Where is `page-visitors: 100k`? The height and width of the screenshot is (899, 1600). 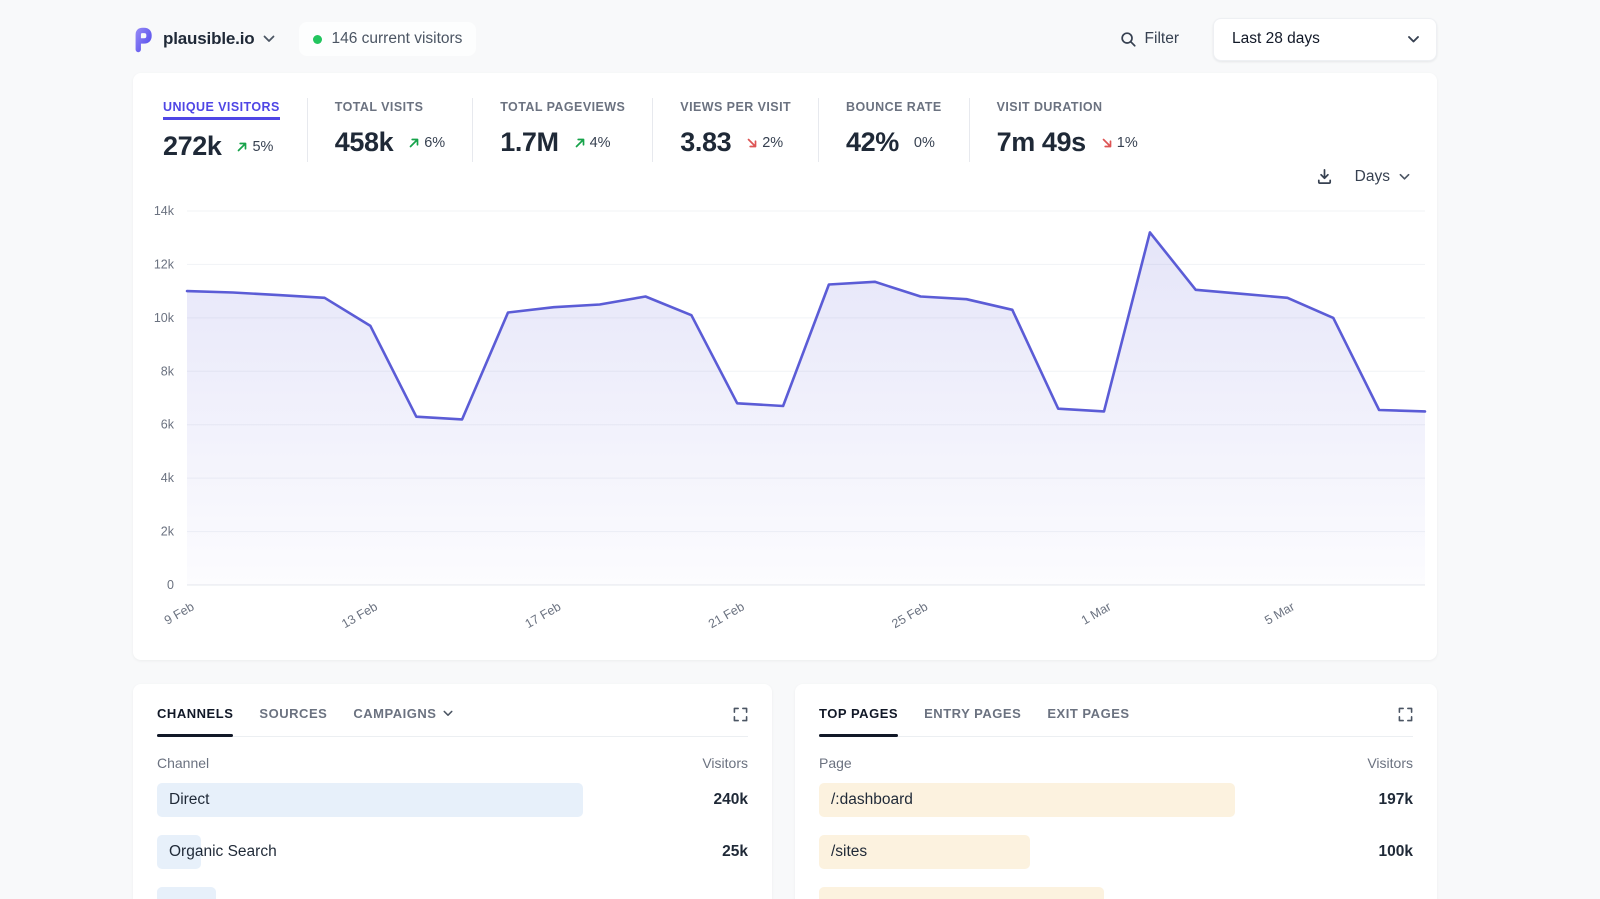
page-visitors: 100k is located at coordinates (1395, 851).